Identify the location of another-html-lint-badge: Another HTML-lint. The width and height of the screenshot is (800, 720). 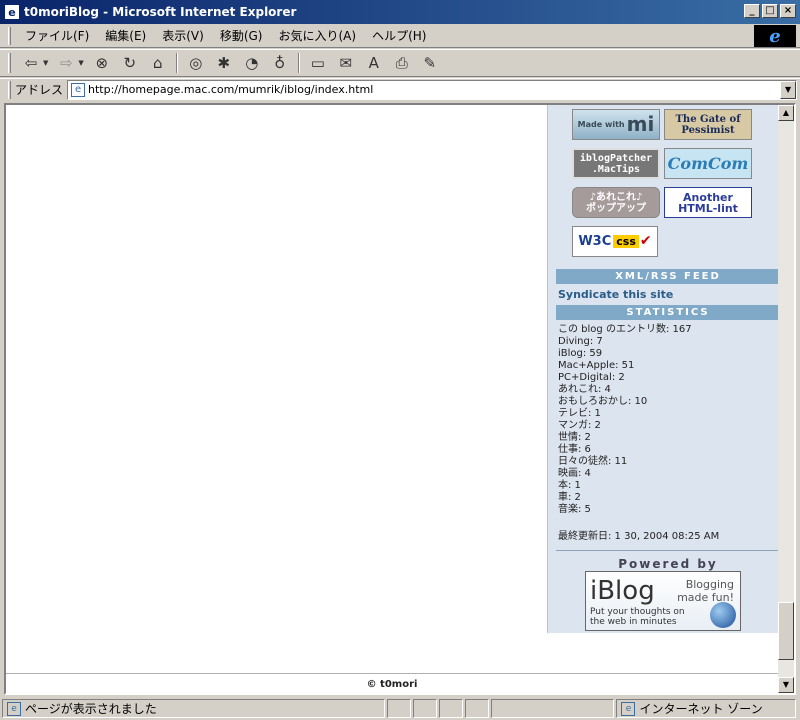
(708, 202).